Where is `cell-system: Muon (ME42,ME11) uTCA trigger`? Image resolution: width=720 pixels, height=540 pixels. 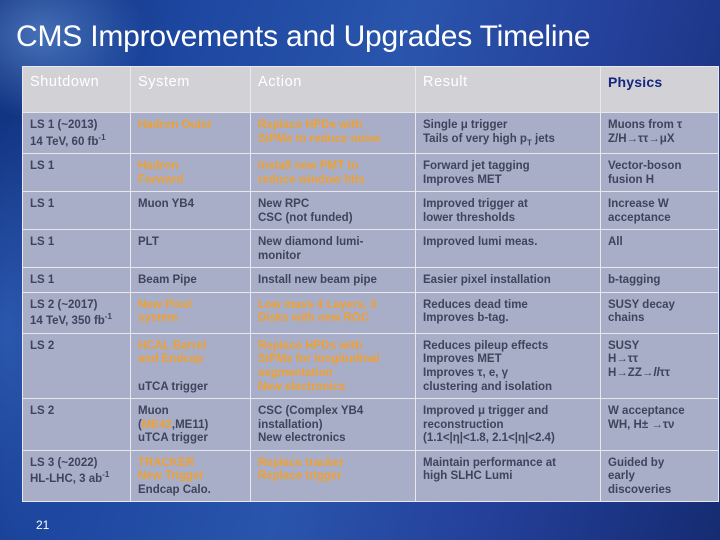 cell-system: Muon (ME42,ME11) uTCA trigger is located at coordinates (190, 424).